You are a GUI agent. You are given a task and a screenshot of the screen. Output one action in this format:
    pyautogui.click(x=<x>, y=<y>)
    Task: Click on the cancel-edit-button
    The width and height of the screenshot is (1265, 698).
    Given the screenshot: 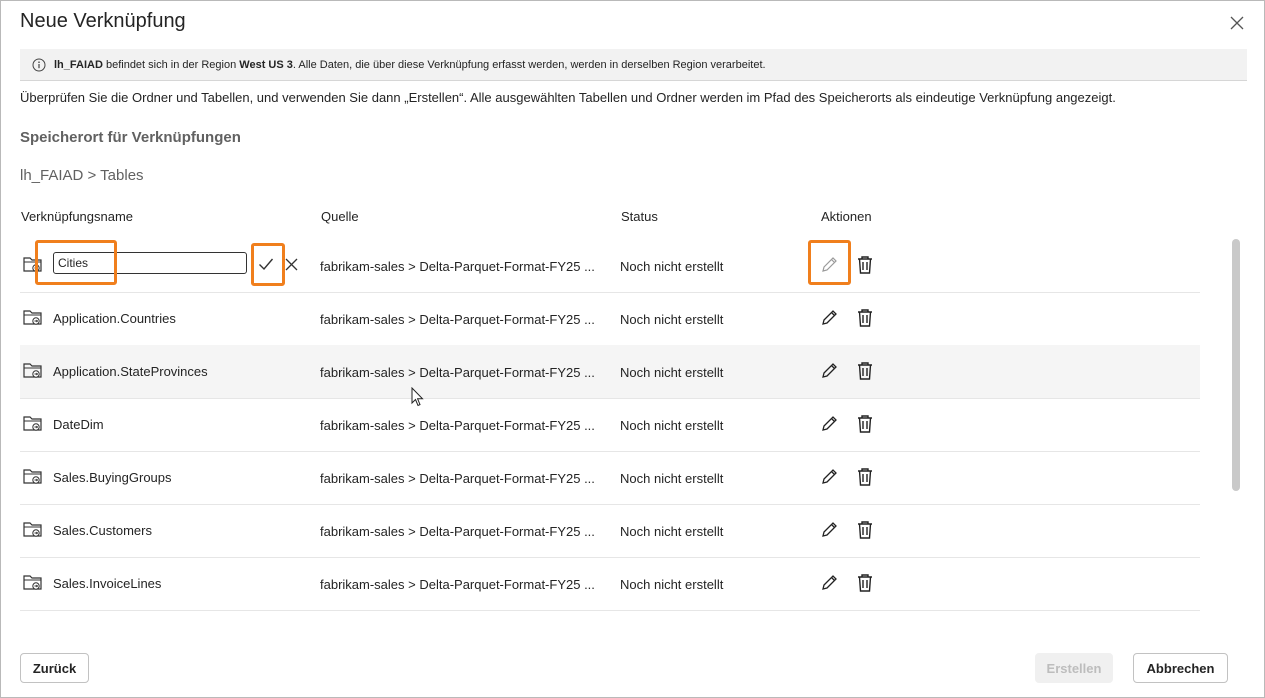 What is the action you would take?
    pyautogui.click(x=291, y=267)
    